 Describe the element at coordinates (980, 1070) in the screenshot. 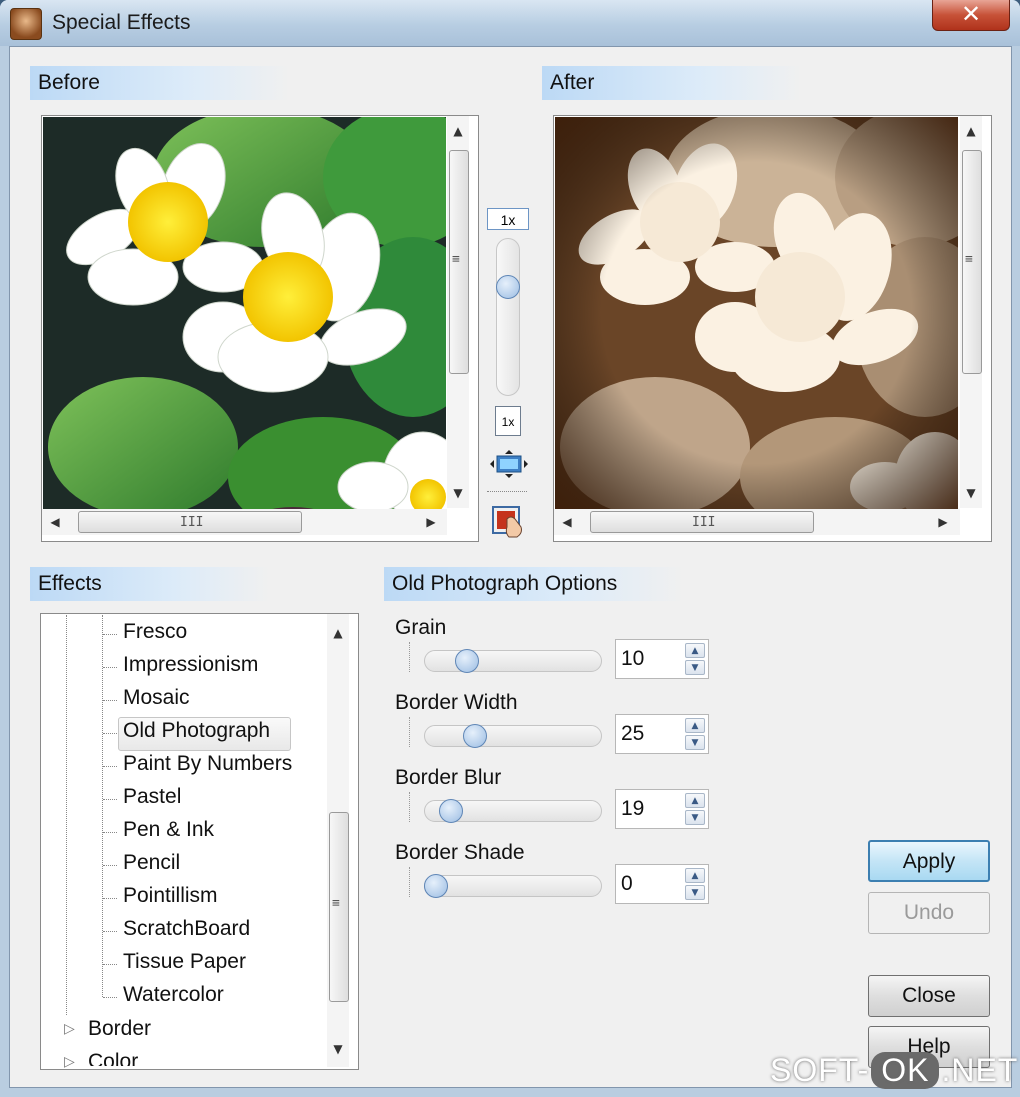

I see `watermark-right: .NET` at that location.